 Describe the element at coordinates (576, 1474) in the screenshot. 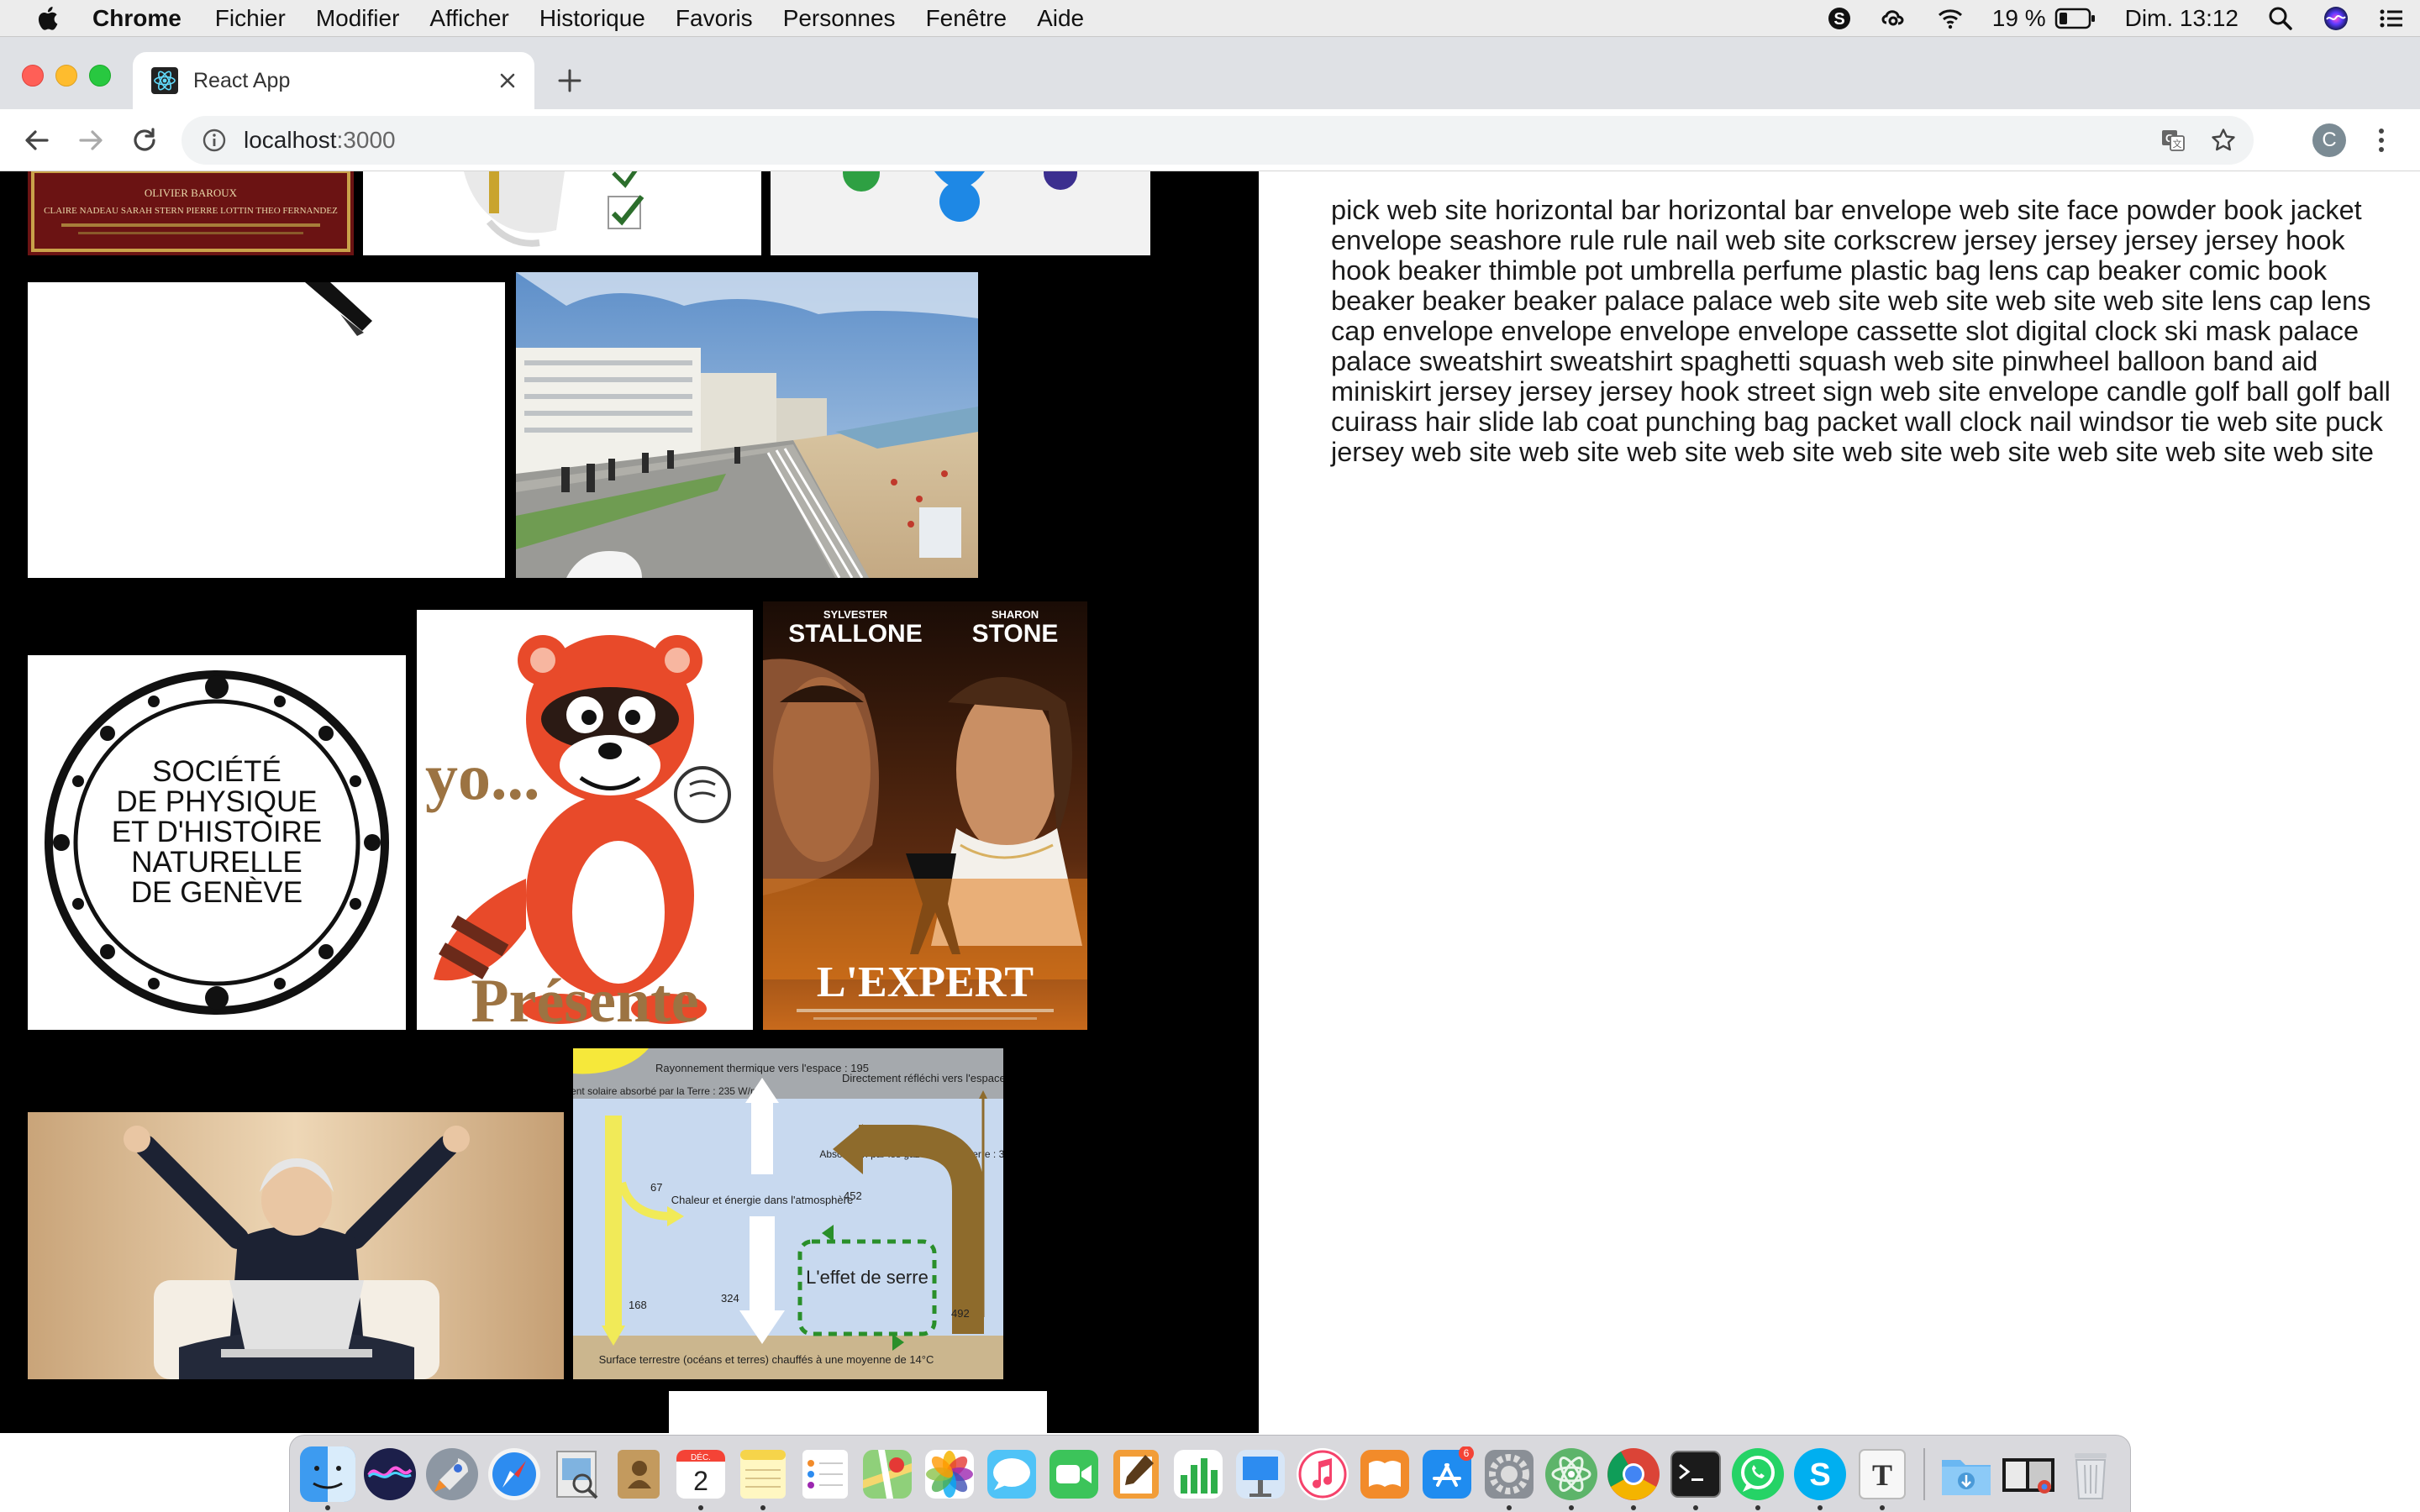

I see `preview-icon` at that location.